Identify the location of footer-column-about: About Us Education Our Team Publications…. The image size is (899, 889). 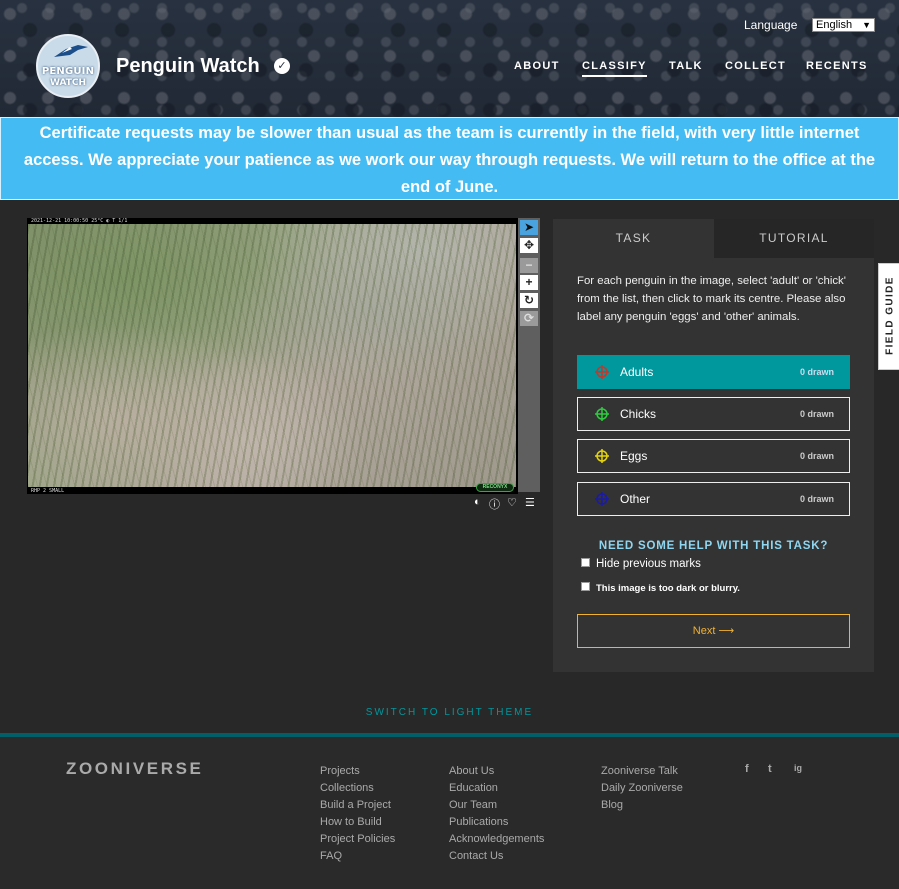
(496, 814).